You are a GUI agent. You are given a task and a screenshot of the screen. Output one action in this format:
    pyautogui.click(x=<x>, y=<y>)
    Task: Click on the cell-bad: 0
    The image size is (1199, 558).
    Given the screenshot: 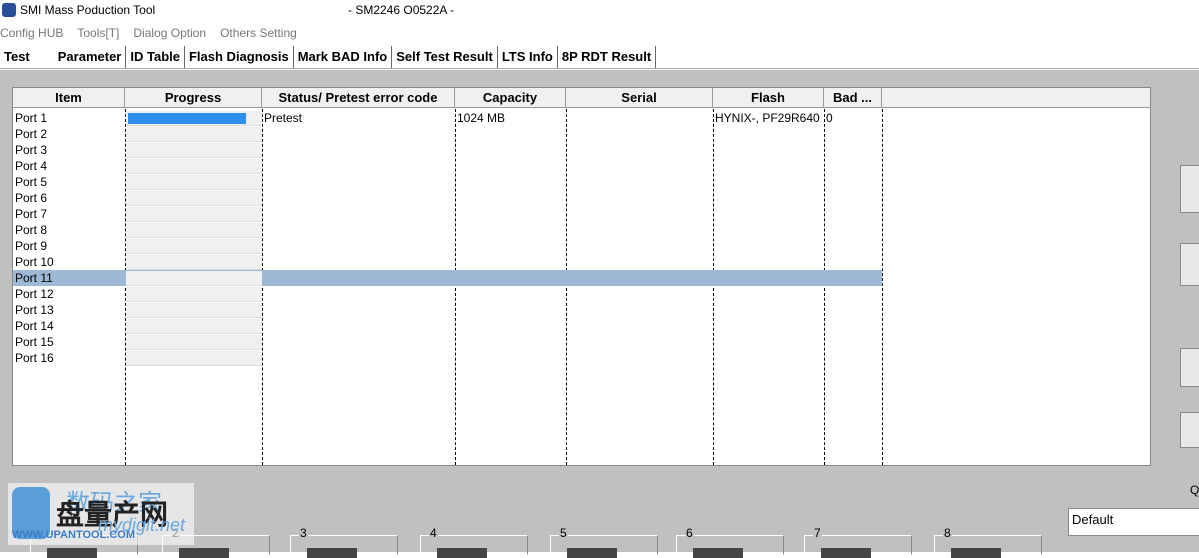 What is the action you would take?
    pyautogui.click(x=829, y=118)
    